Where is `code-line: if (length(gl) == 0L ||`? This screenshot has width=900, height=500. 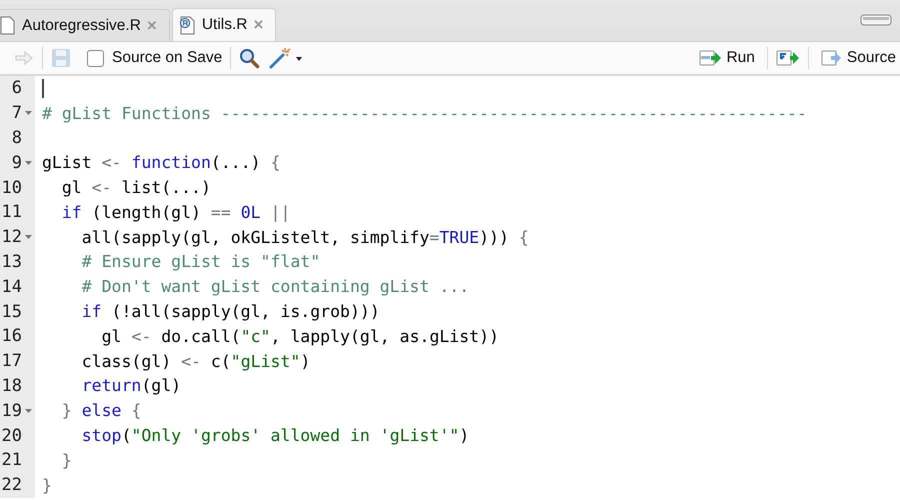
code-line: if (length(gl) == 0L || is located at coordinates (175, 212).